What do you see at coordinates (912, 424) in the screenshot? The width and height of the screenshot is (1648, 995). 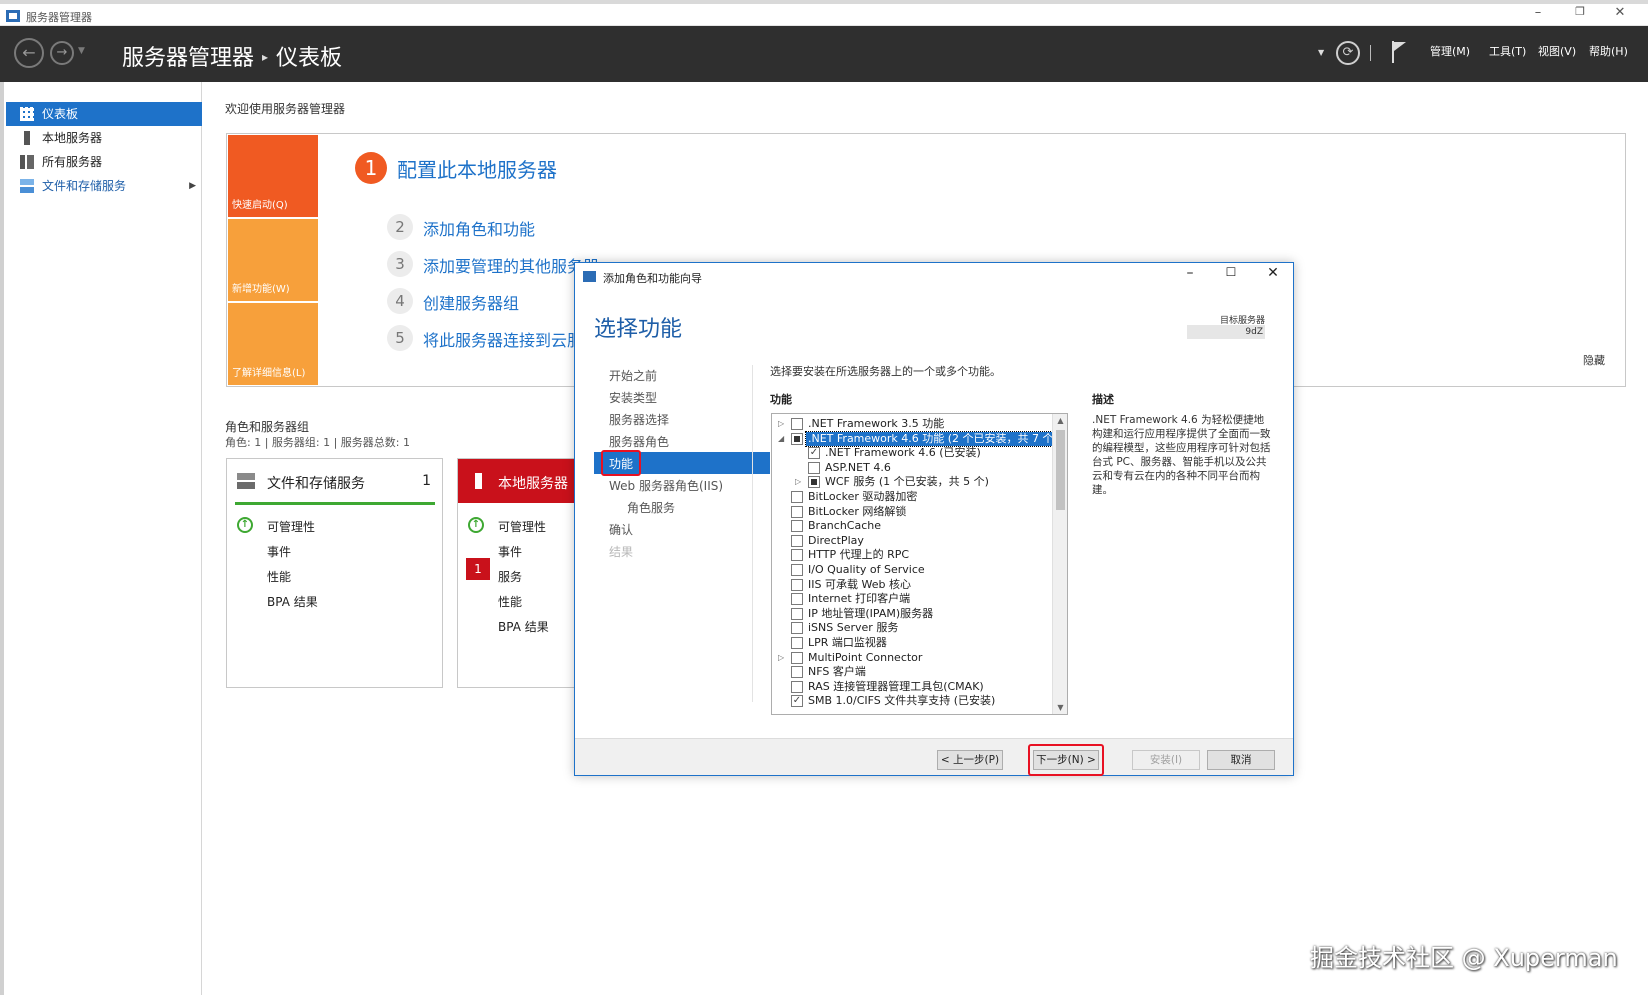 I see `feature-item: ▷ .NET Framework 3.5 功能` at bounding box center [912, 424].